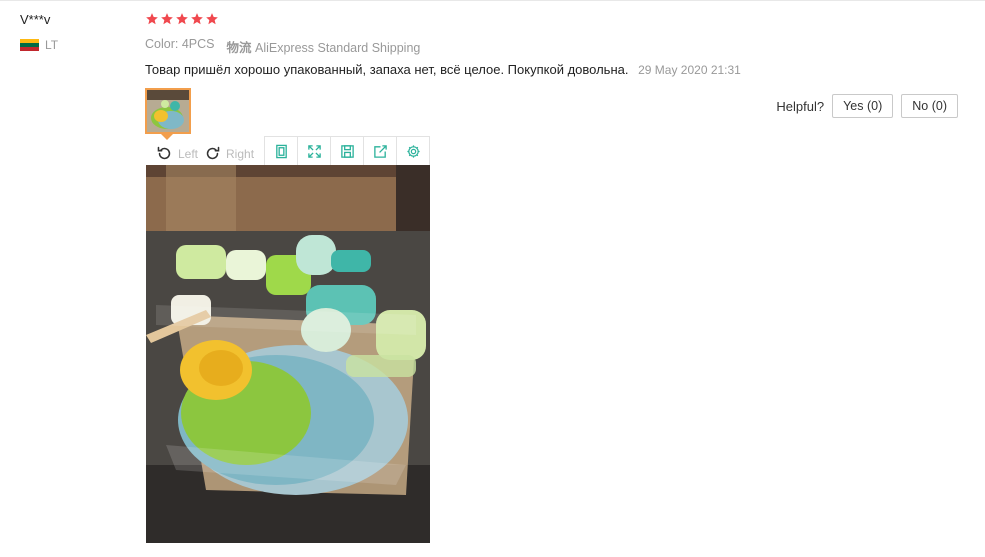 The image size is (985, 557). I want to click on shipping-method: AliExpress Standard Shipping, so click(337, 48).